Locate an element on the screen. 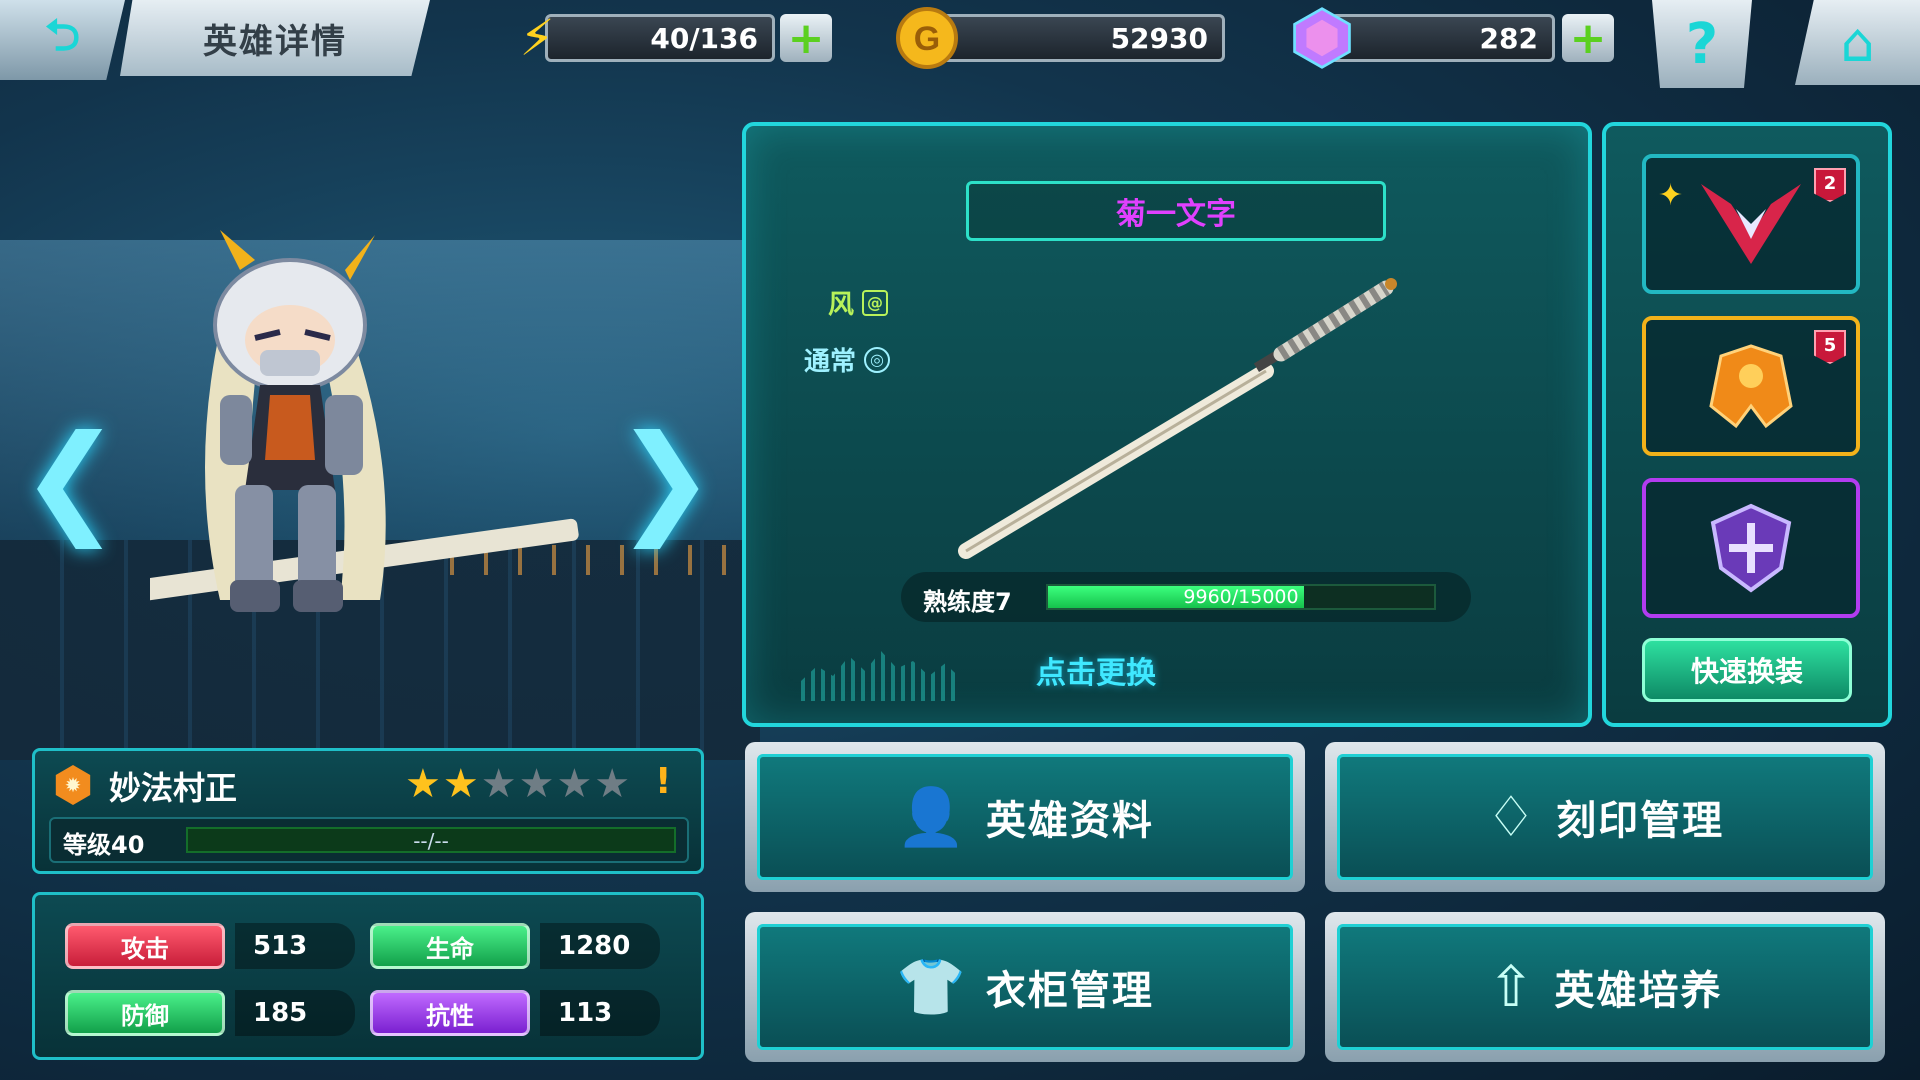  add-gem-button: + is located at coordinates (1588, 38).